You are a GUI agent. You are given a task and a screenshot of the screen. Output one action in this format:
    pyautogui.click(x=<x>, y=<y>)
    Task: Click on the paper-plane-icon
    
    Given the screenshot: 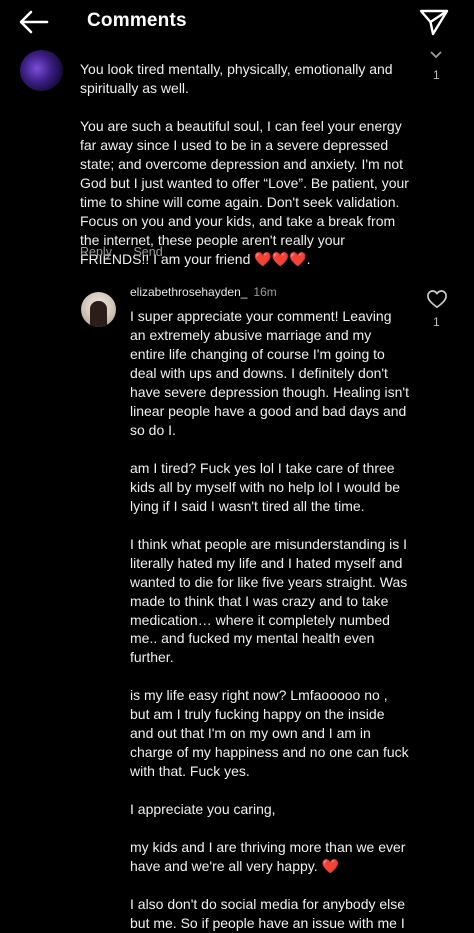 What is the action you would take?
    pyautogui.click(x=434, y=22)
    